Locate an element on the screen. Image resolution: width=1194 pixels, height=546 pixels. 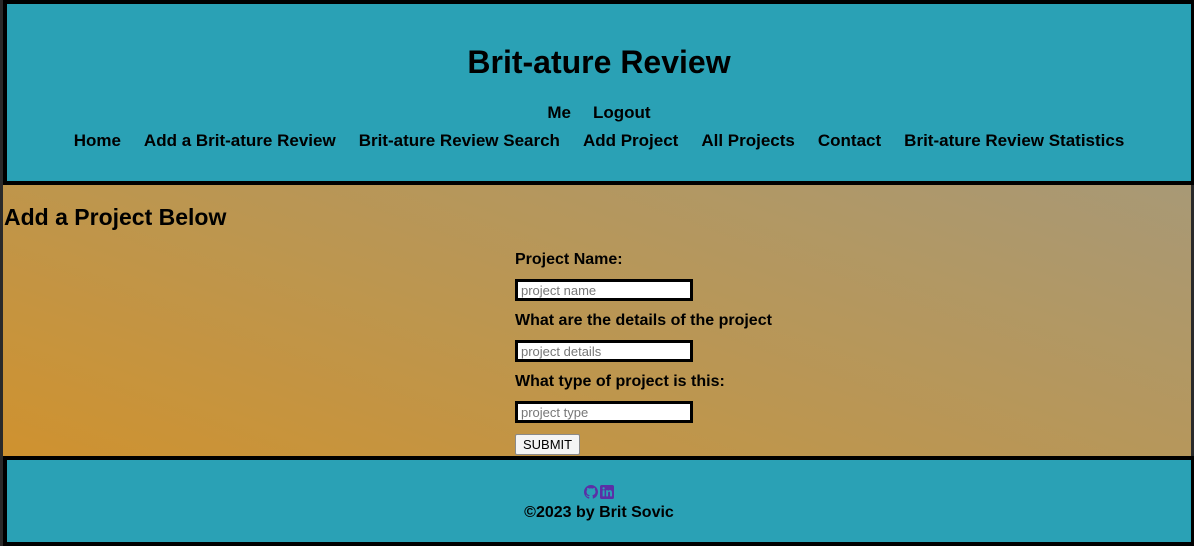
project-name-input is located at coordinates (604, 290).